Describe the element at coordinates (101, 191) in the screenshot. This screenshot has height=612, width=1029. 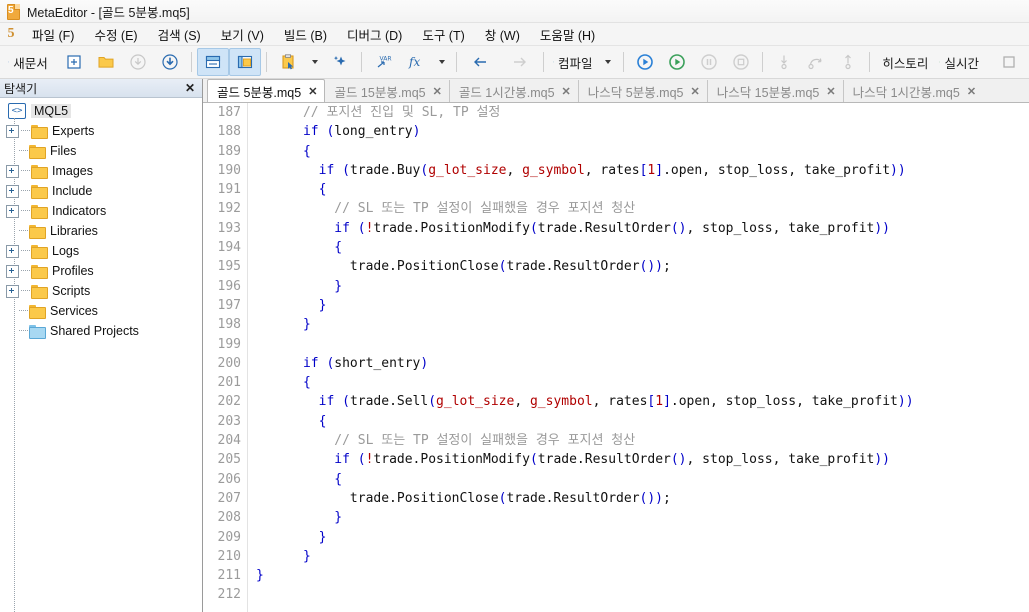
I see `tree-item-include: Include` at that location.